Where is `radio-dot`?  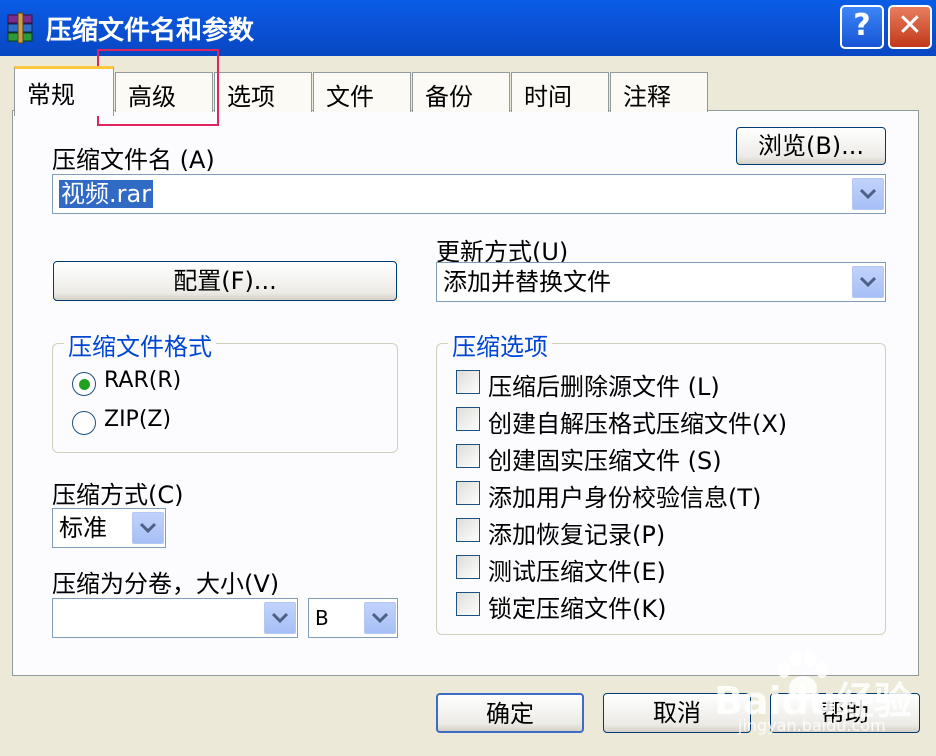
radio-dot is located at coordinates (84, 384).